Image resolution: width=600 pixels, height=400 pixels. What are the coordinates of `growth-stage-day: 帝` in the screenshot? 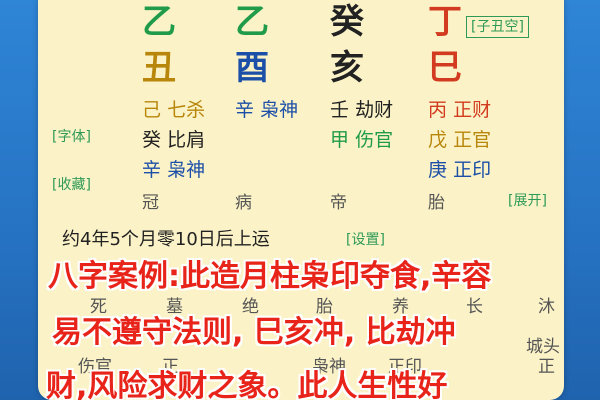 It's located at (338, 203).